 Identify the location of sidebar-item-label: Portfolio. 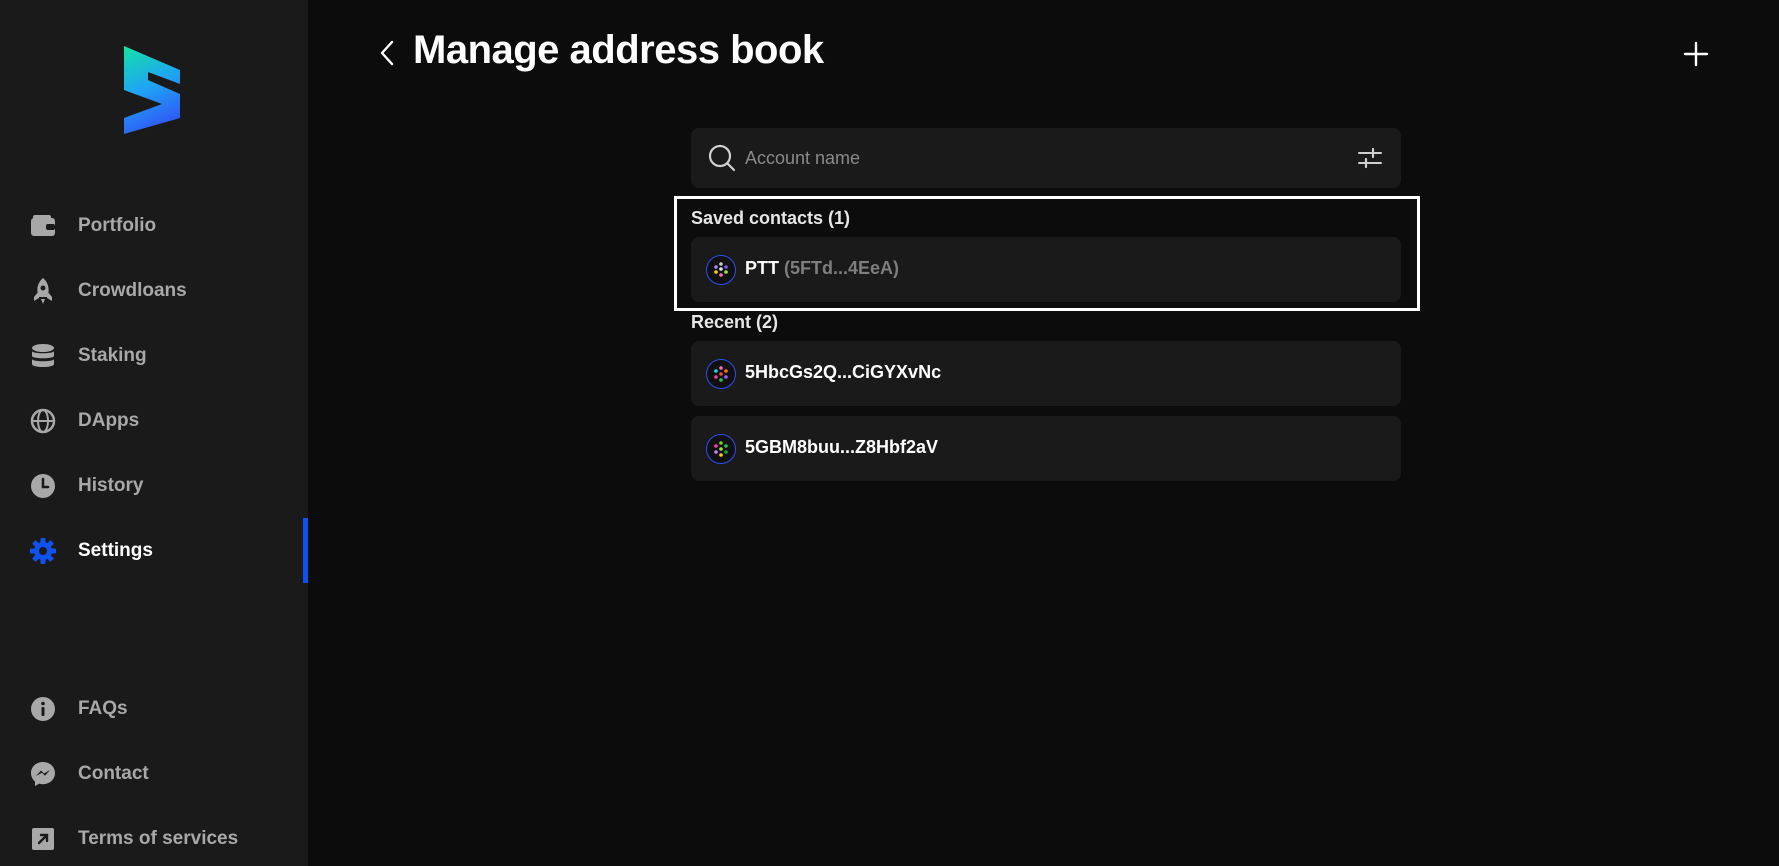
(117, 225).